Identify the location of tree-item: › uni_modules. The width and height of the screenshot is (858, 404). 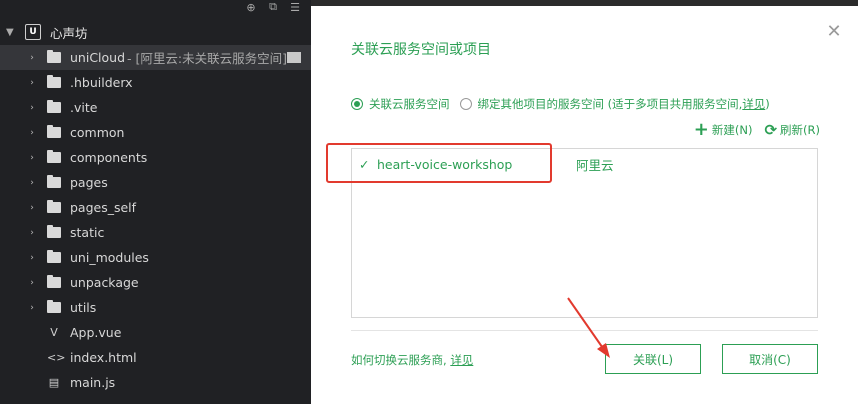
(155, 257).